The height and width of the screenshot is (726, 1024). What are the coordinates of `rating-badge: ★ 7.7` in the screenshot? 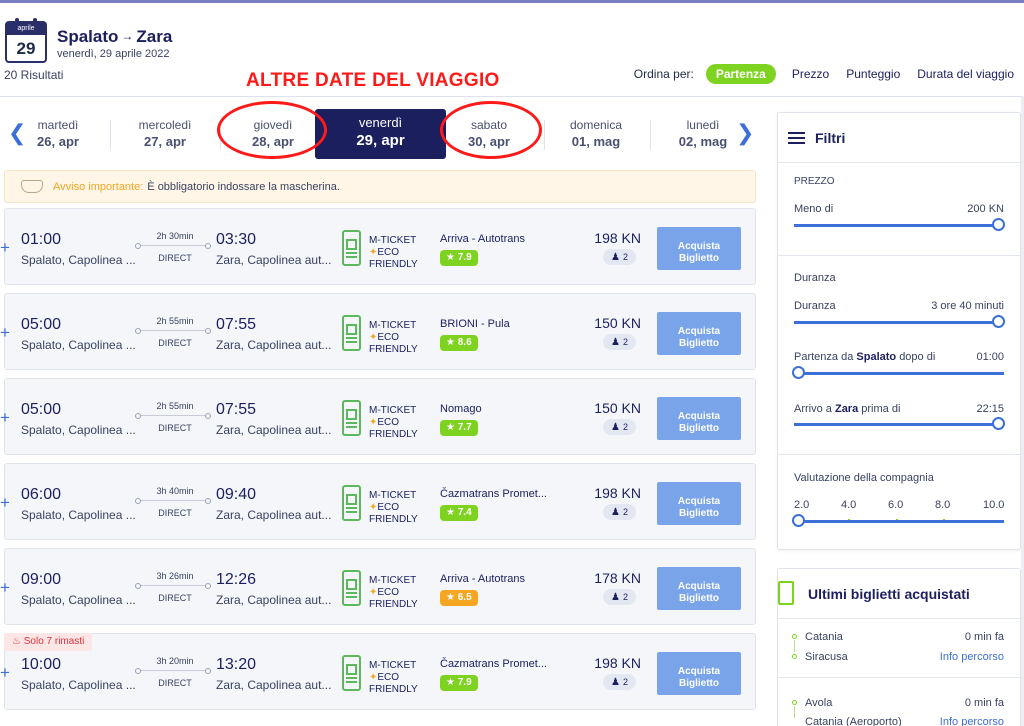 It's located at (459, 428).